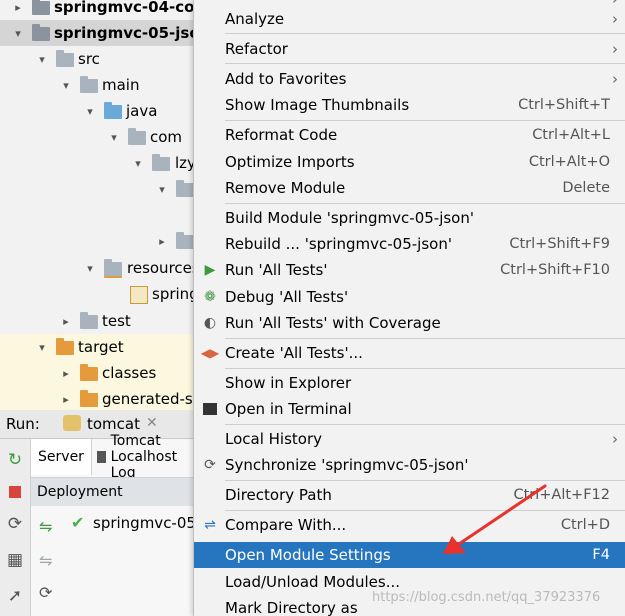  Describe the element at coordinates (409, 439) in the screenshot. I see `menu-item-local-history: Local History ›` at that location.